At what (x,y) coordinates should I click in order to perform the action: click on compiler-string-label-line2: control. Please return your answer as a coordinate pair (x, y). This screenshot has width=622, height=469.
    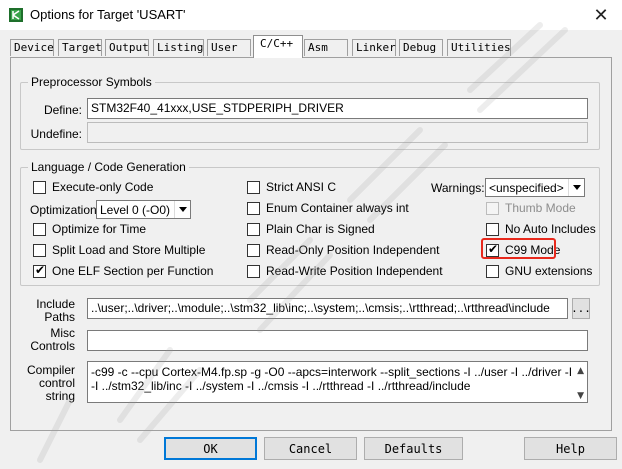
    Looking at the image, I should click on (56, 383).